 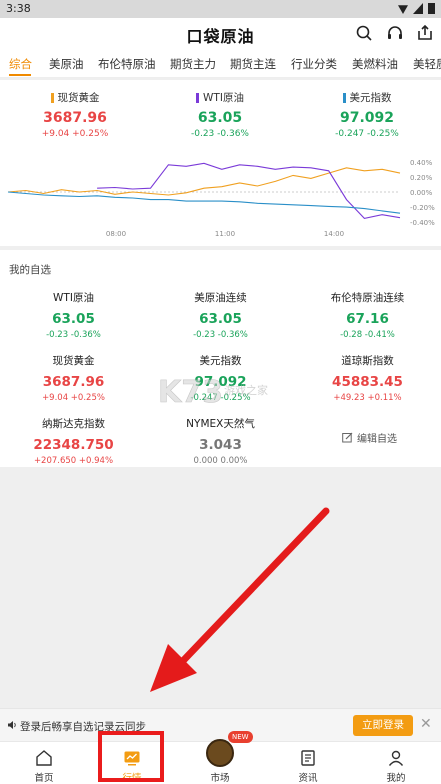 I want to click on tab-us-fuel-oil: 美燃料油, so click(x=375, y=64).